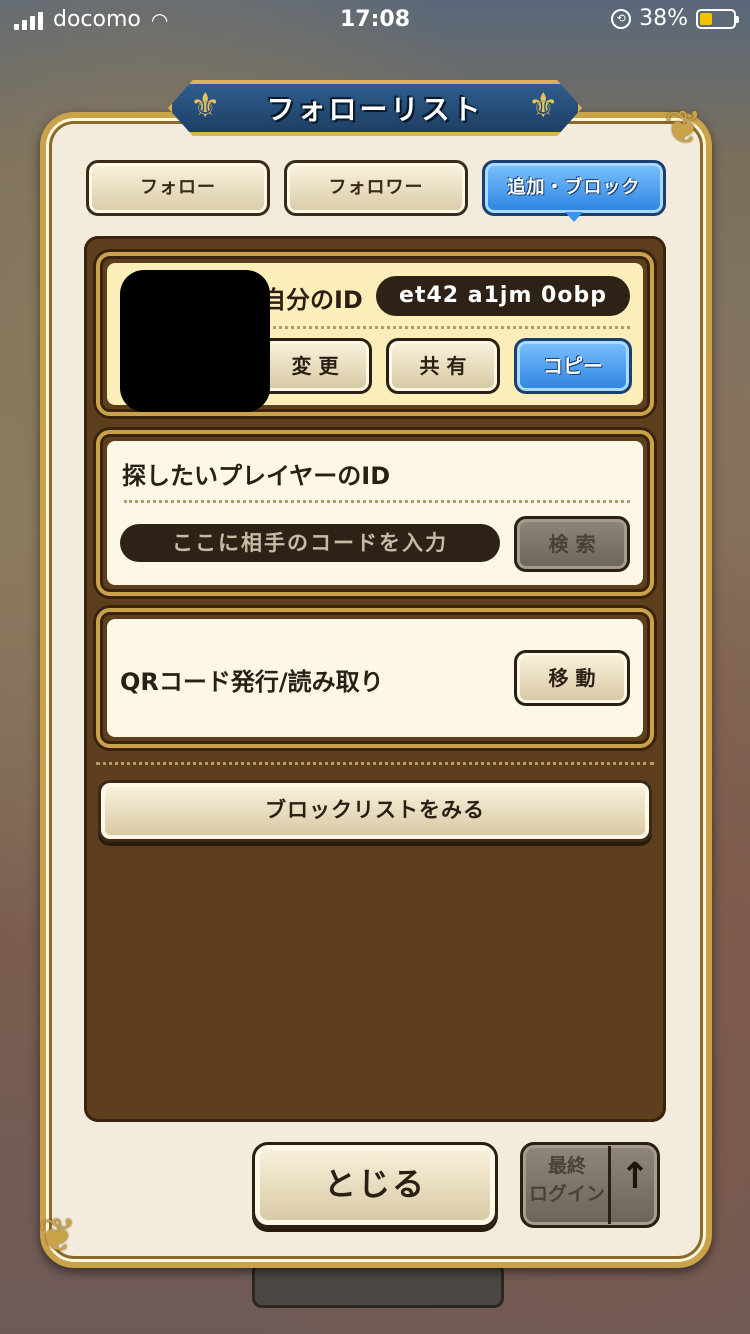 This screenshot has height=1334, width=750. Describe the element at coordinates (572, 544) in the screenshot. I see `search-button: 検 索` at that location.